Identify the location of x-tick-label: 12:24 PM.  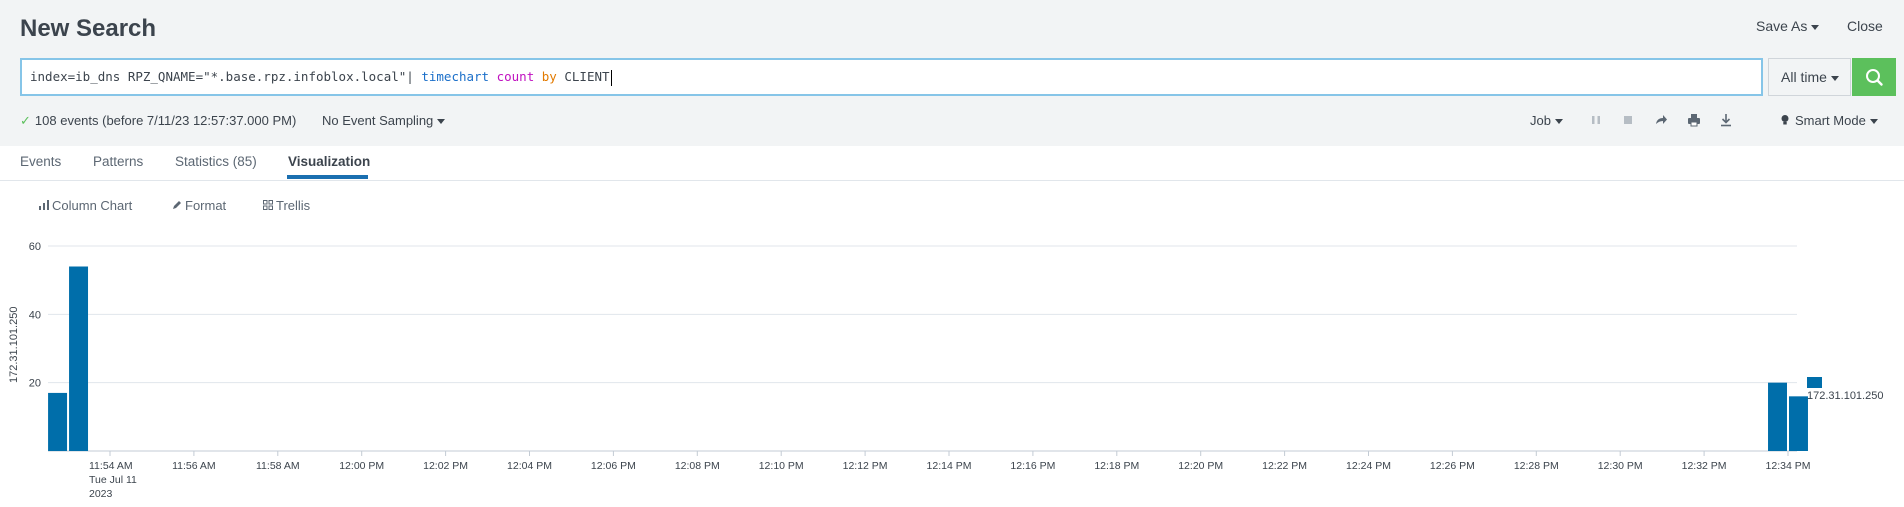
(1368, 466).